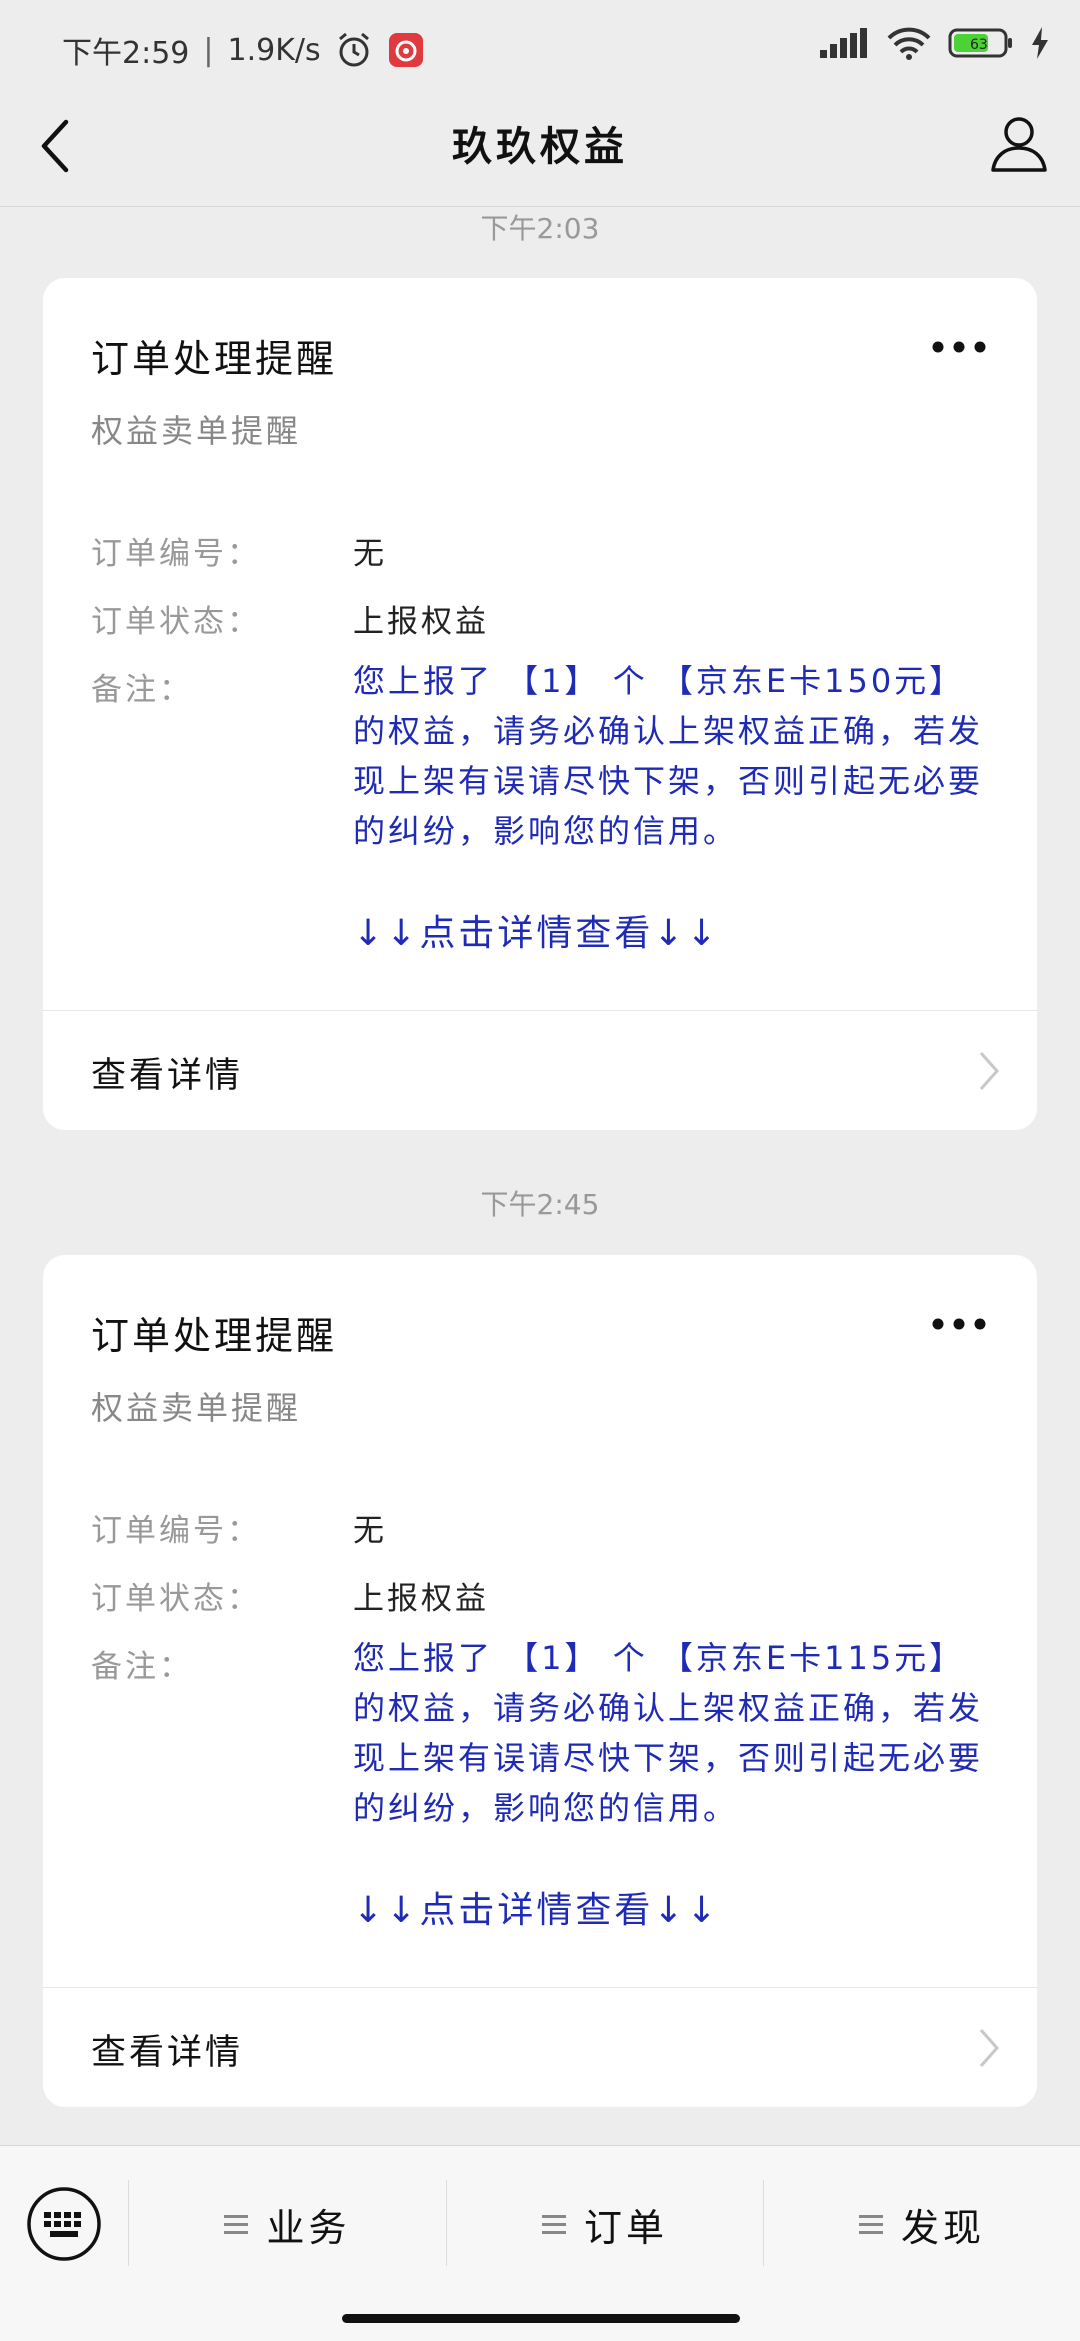 The height and width of the screenshot is (2341, 1080). Describe the element at coordinates (274, 50) in the screenshot. I see `network-speed: 1.9K/s` at that location.